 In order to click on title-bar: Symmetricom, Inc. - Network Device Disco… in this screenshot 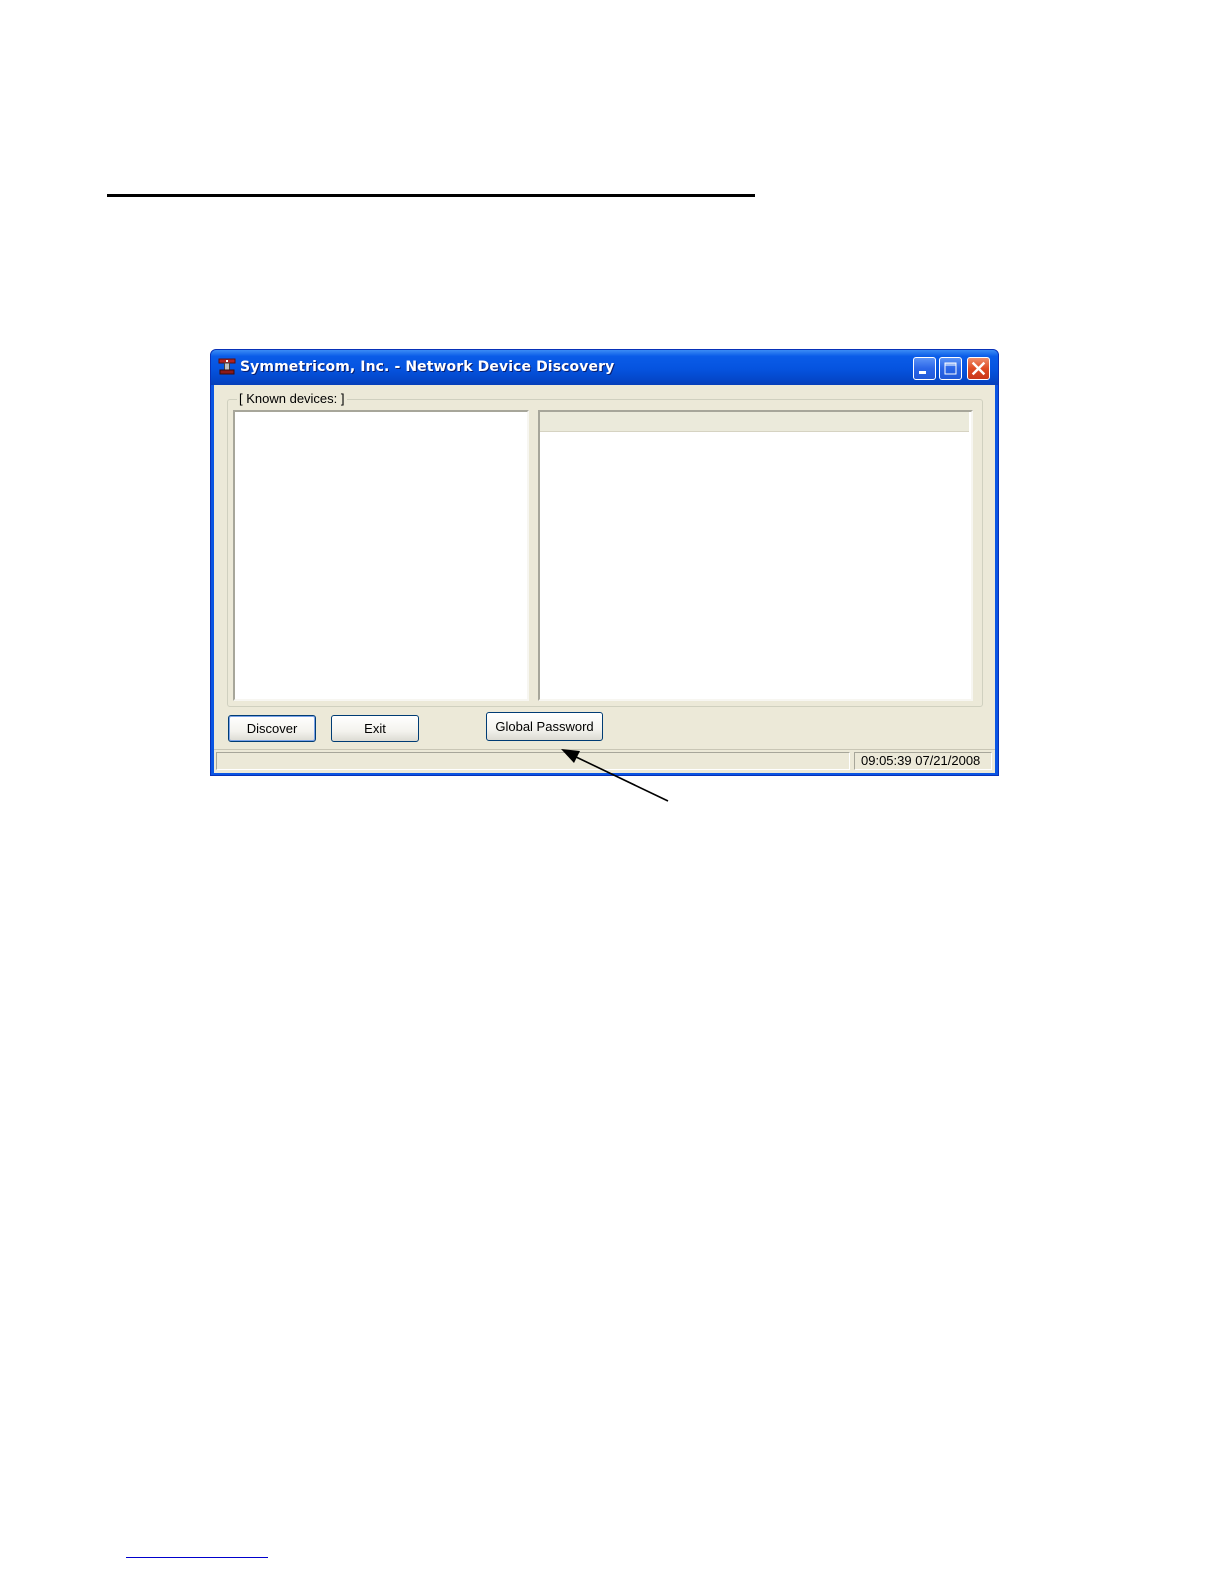, I will do `click(604, 367)`.